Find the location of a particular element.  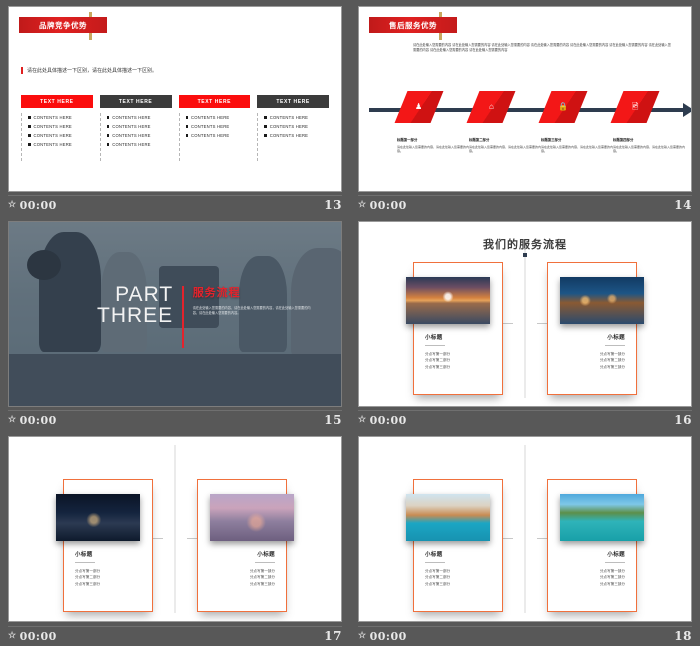

red-tick-icon is located at coordinates (22, 70).